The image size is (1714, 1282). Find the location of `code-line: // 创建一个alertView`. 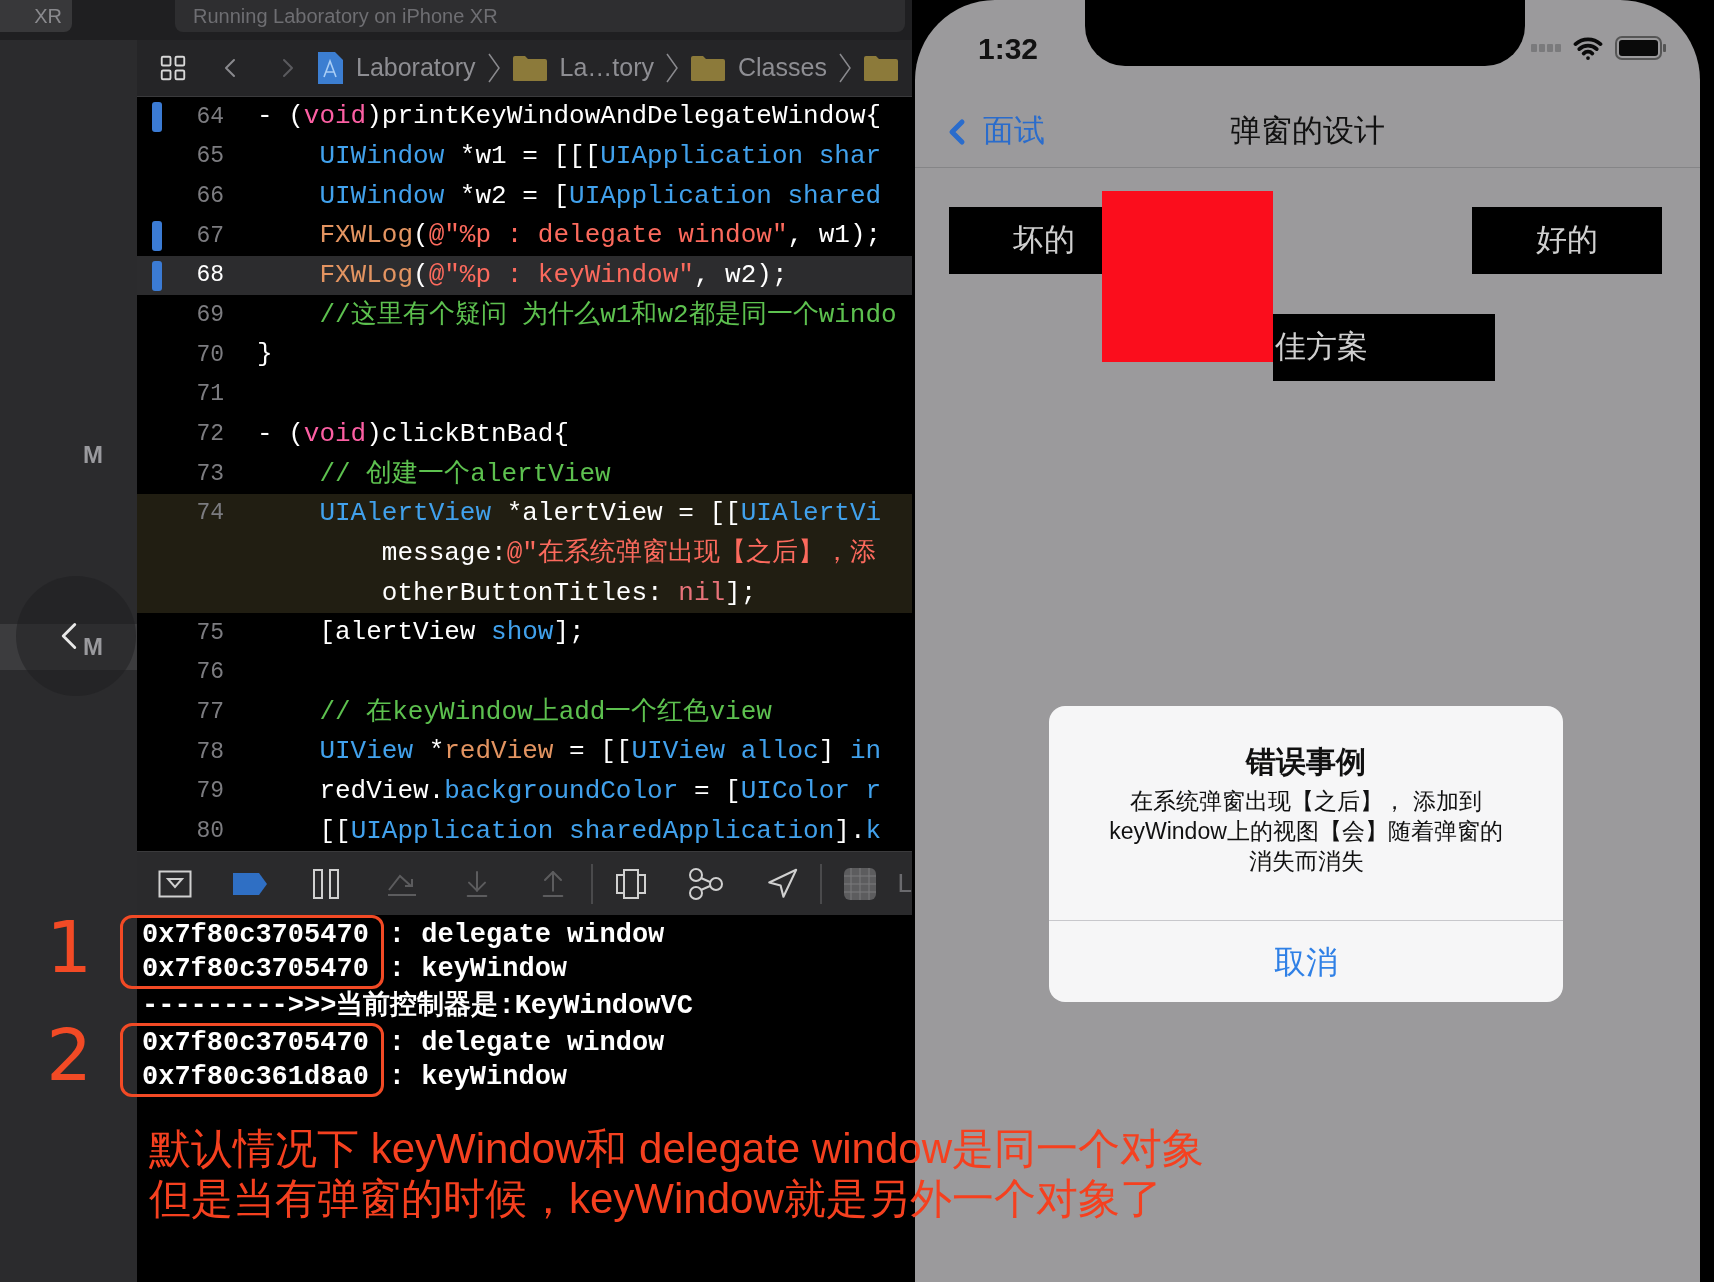

code-line: // 创建一个alertView is located at coordinates (464, 474).